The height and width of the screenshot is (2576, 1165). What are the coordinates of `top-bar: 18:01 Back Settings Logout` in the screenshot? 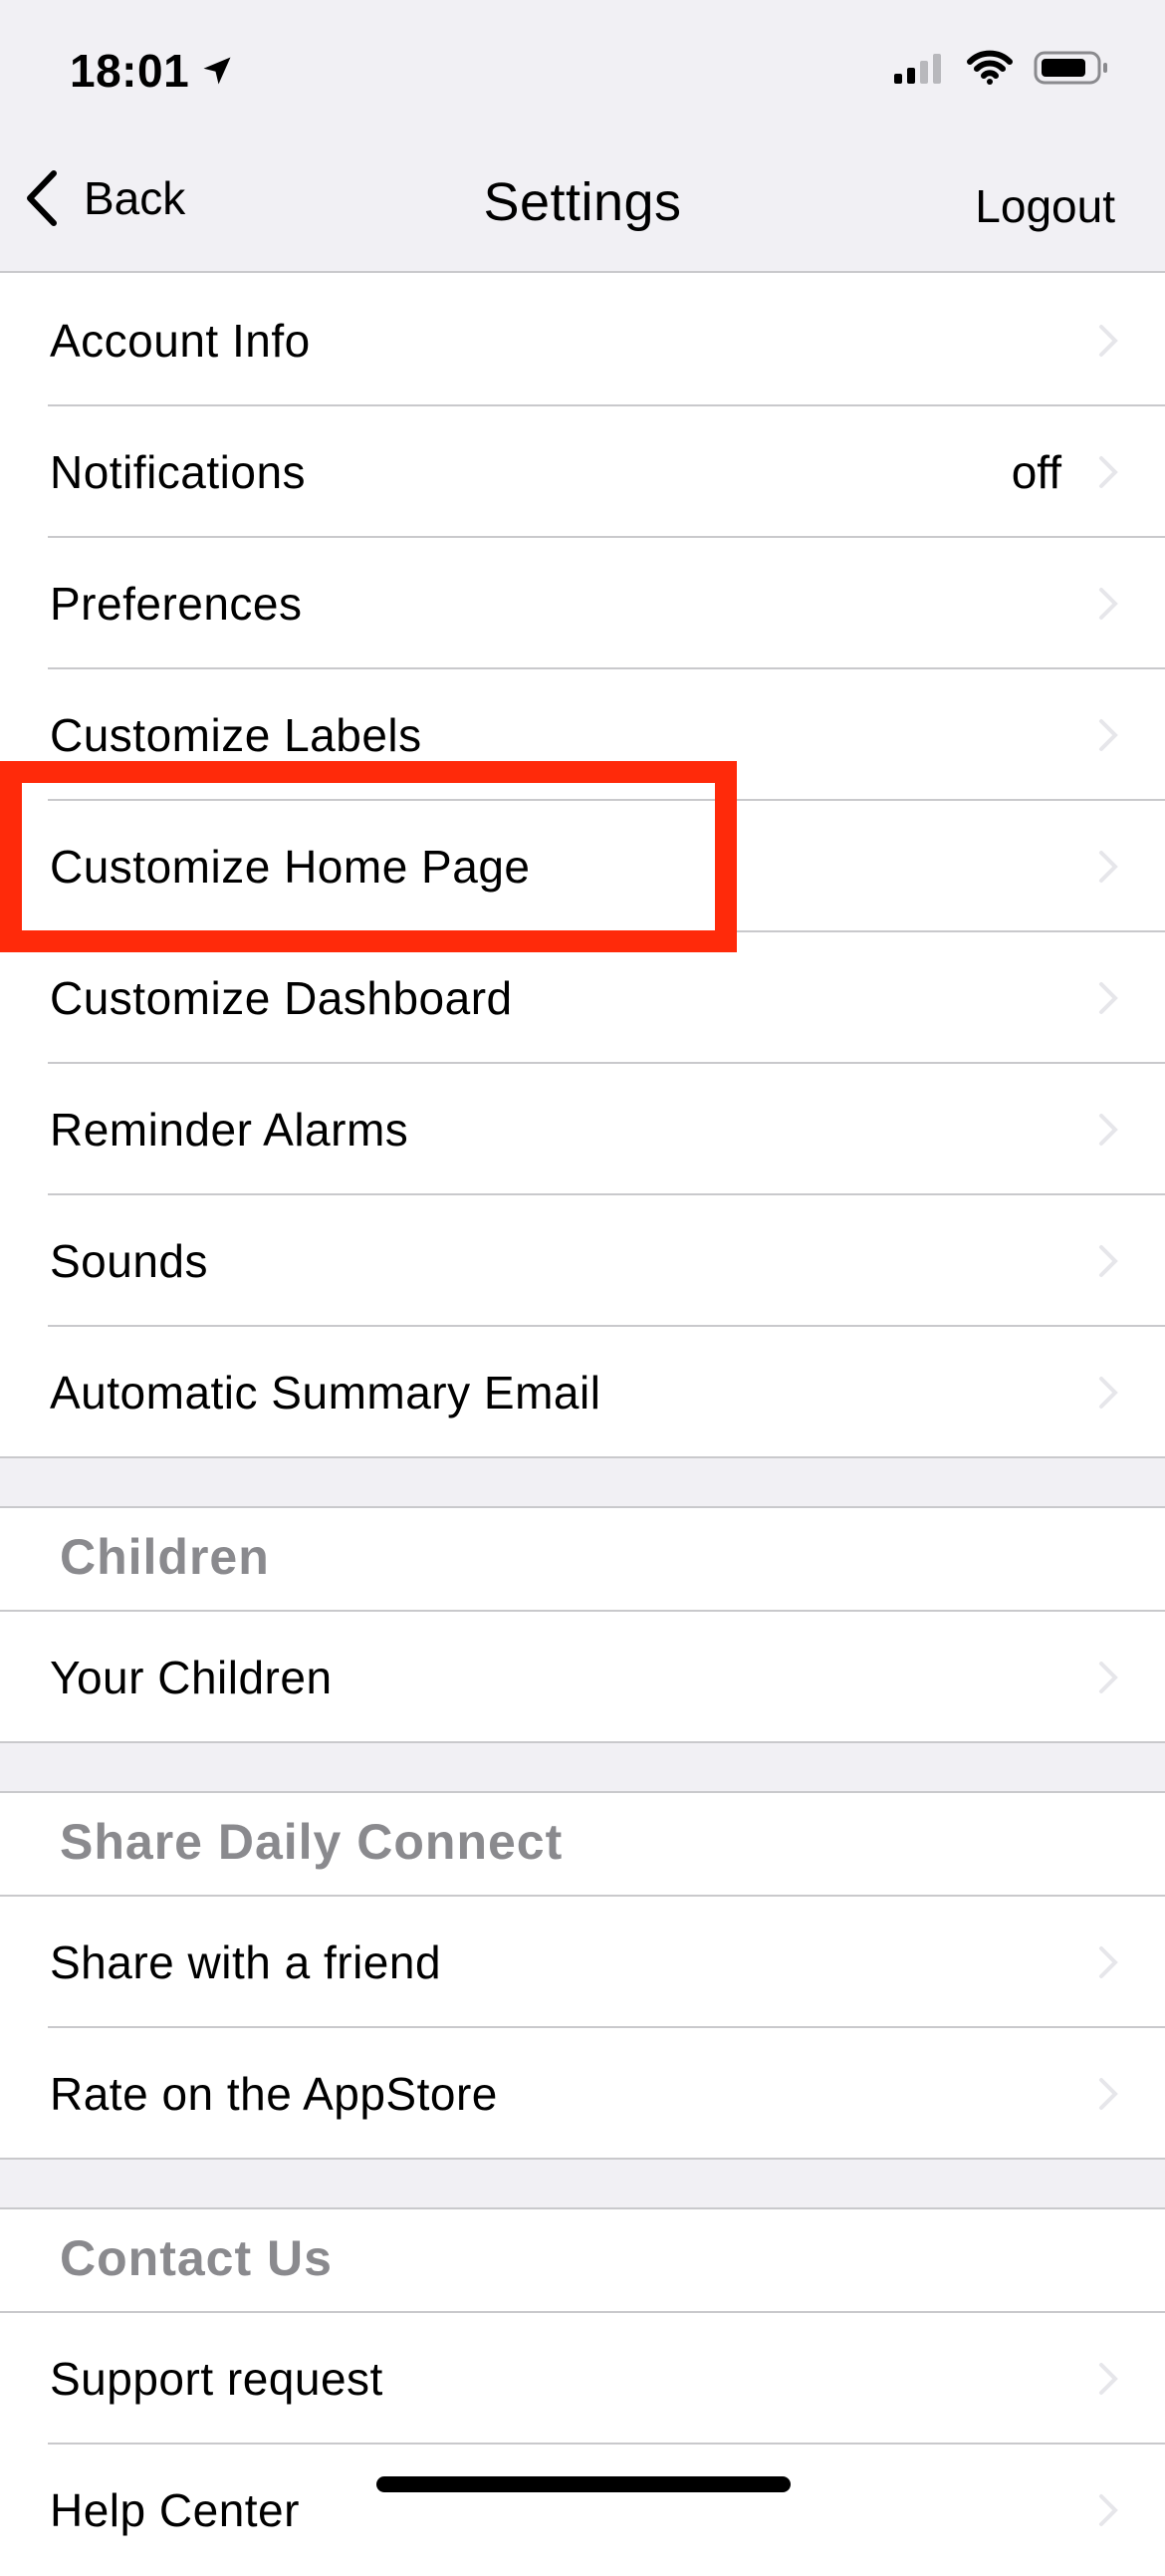 It's located at (582, 136).